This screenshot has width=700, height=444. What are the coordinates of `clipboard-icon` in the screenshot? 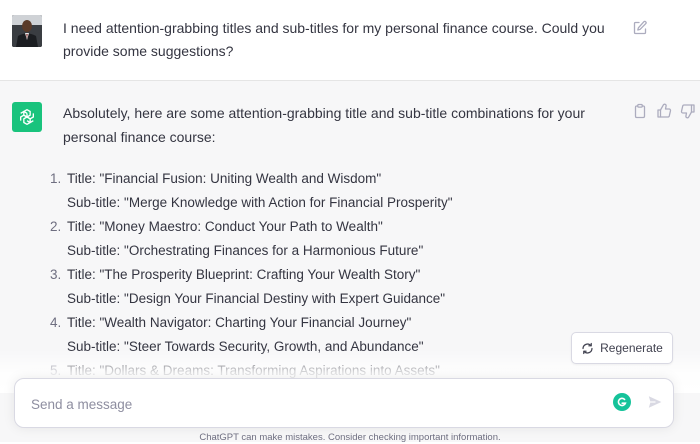 It's located at (640, 111).